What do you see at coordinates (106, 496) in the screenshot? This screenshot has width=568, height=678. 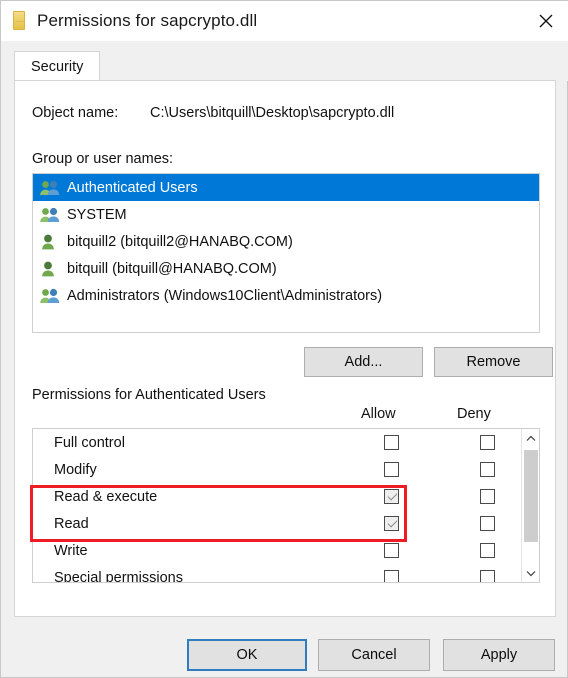 I see `permission-name: Read & execute` at bounding box center [106, 496].